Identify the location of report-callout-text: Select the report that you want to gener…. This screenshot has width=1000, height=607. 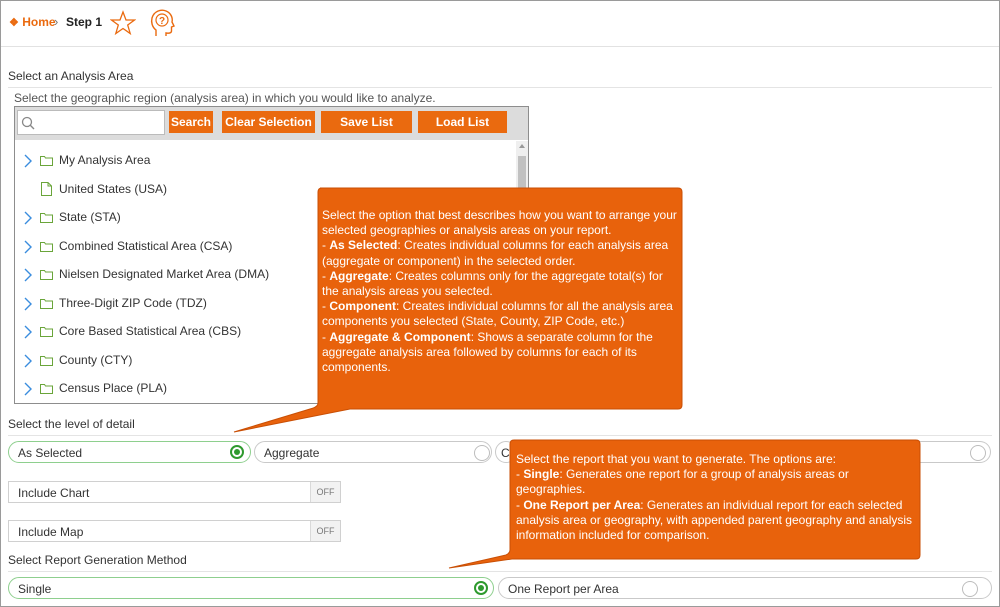
(716, 497).